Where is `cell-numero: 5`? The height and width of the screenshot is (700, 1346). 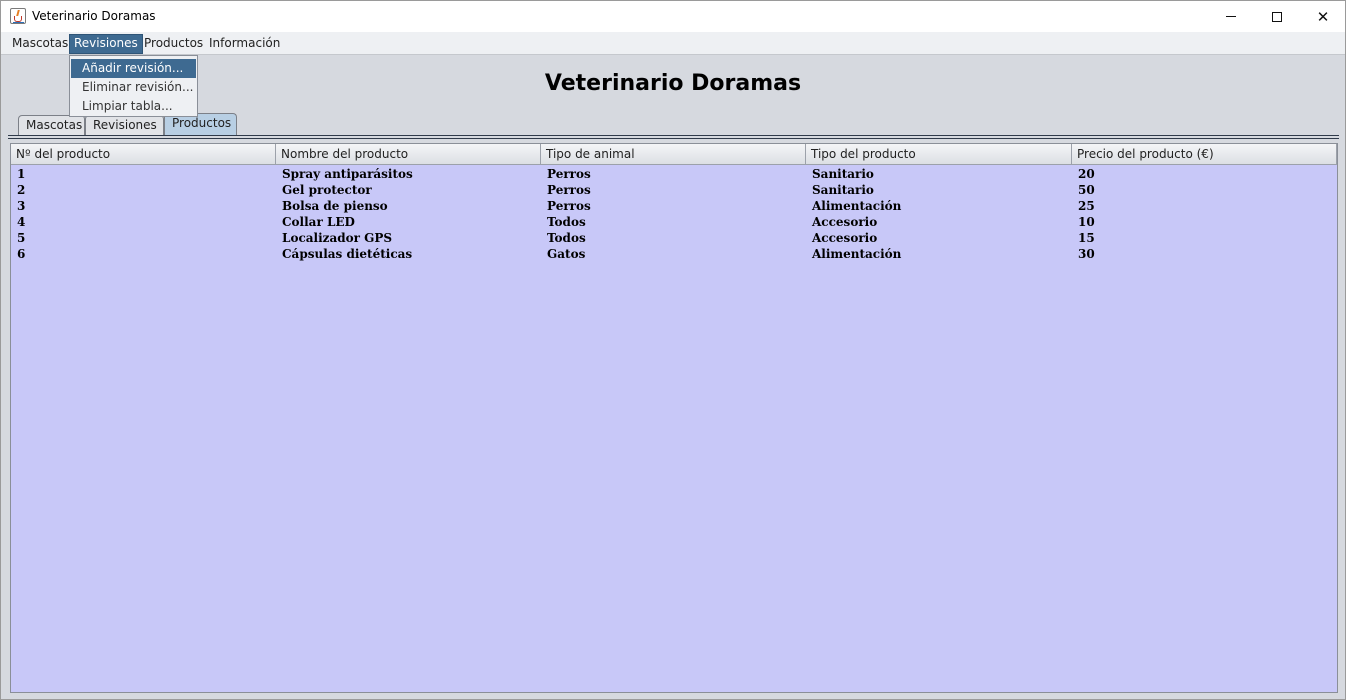
cell-numero: 5 is located at coordinates (21, 238).